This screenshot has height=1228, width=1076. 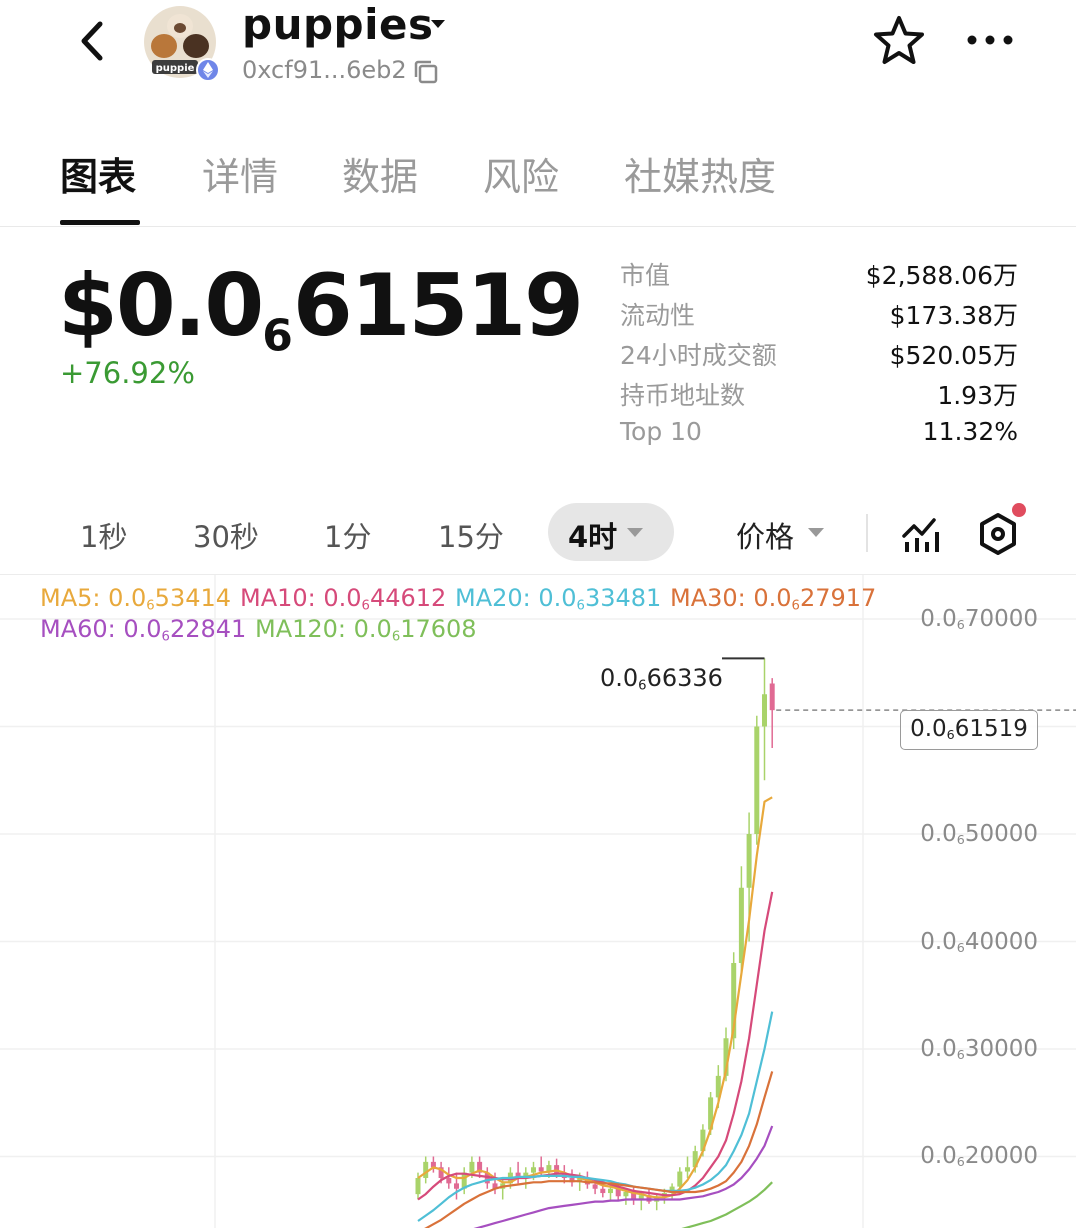 I want to click on current-price: $0.0661519, so click(x=321, y=309).